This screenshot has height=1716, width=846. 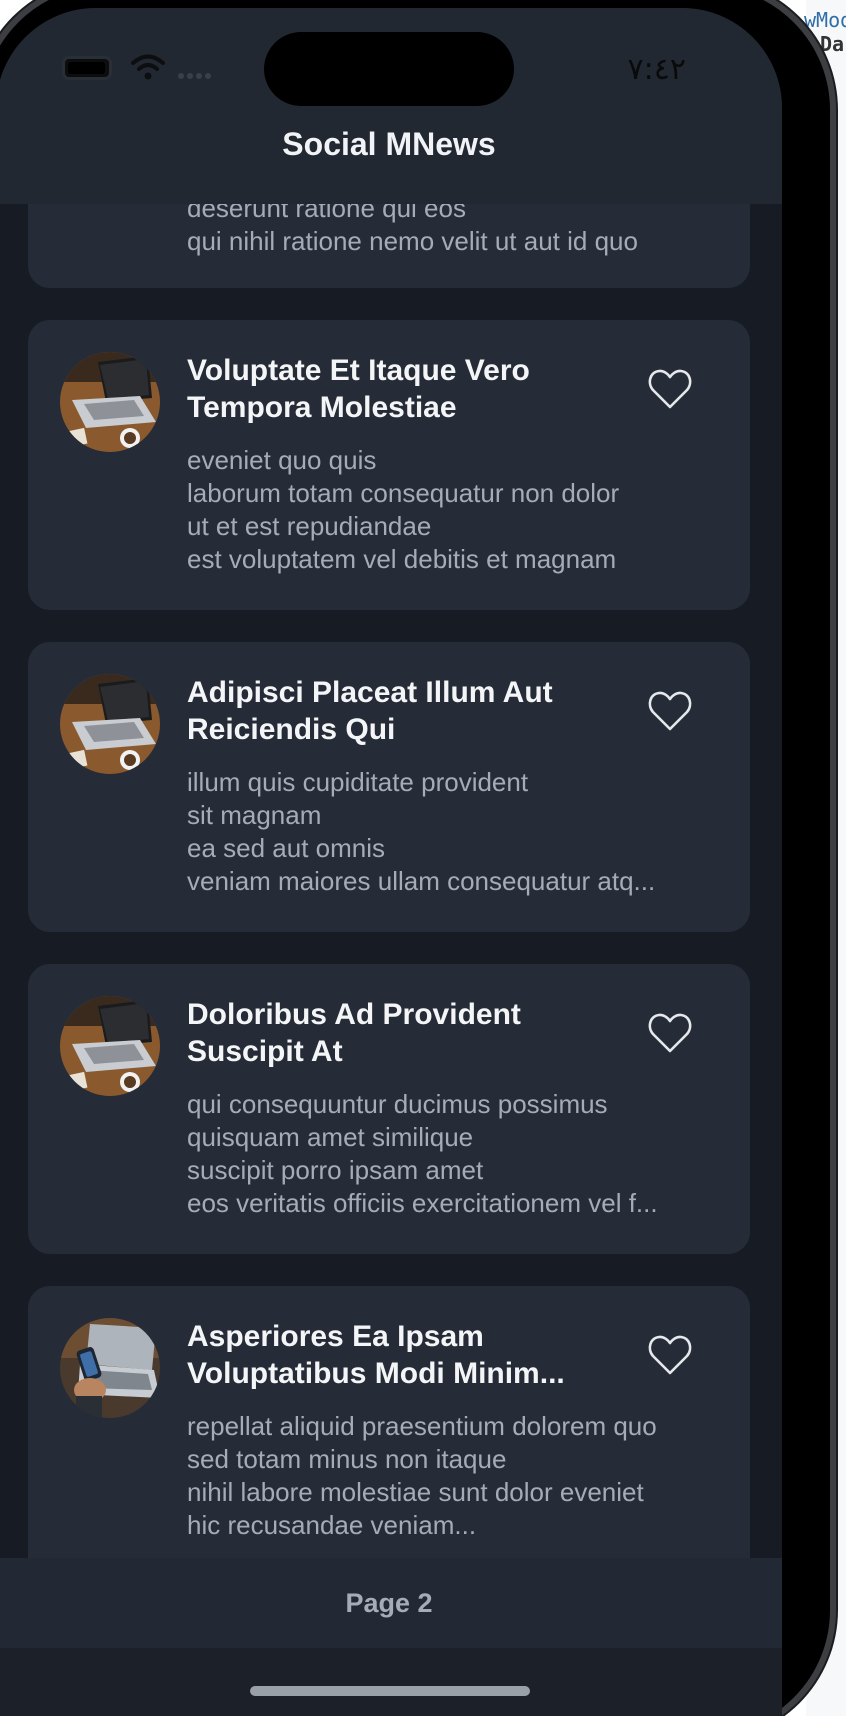 I want to click on post-body-line: suscipit porro ipsam amet, so click(x=335, y=1170).